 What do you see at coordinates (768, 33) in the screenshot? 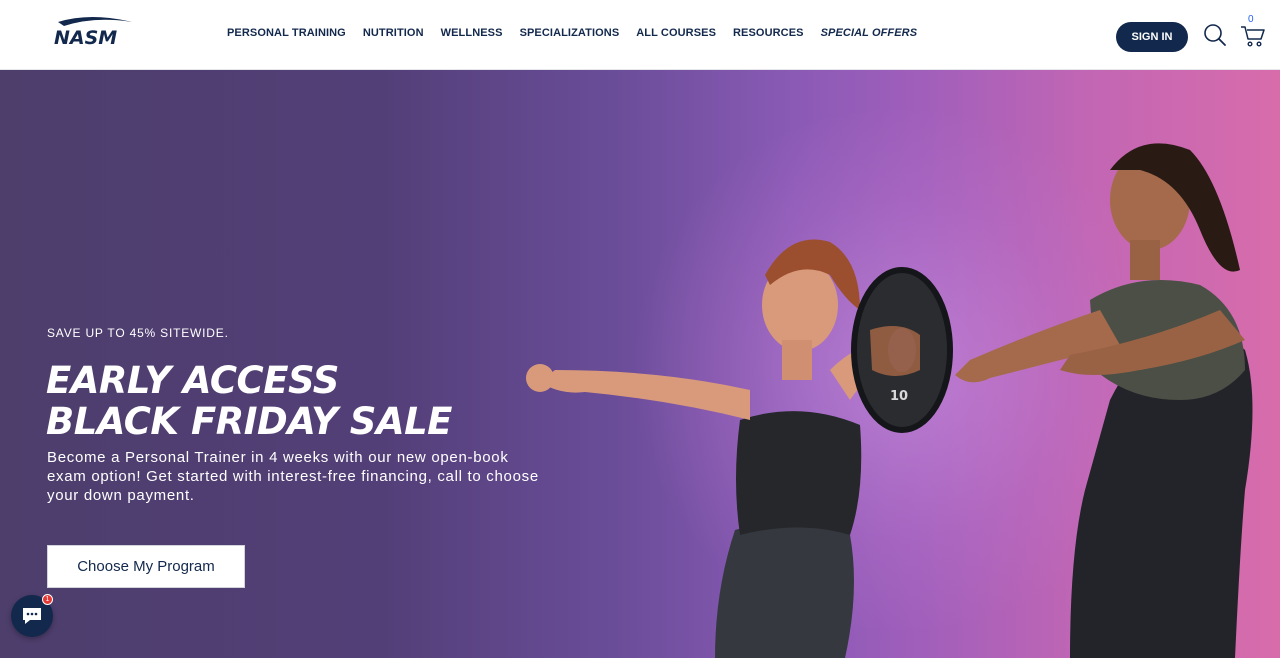
I see `nav-resources: RESOURCES` at bounding box center [768, 33].